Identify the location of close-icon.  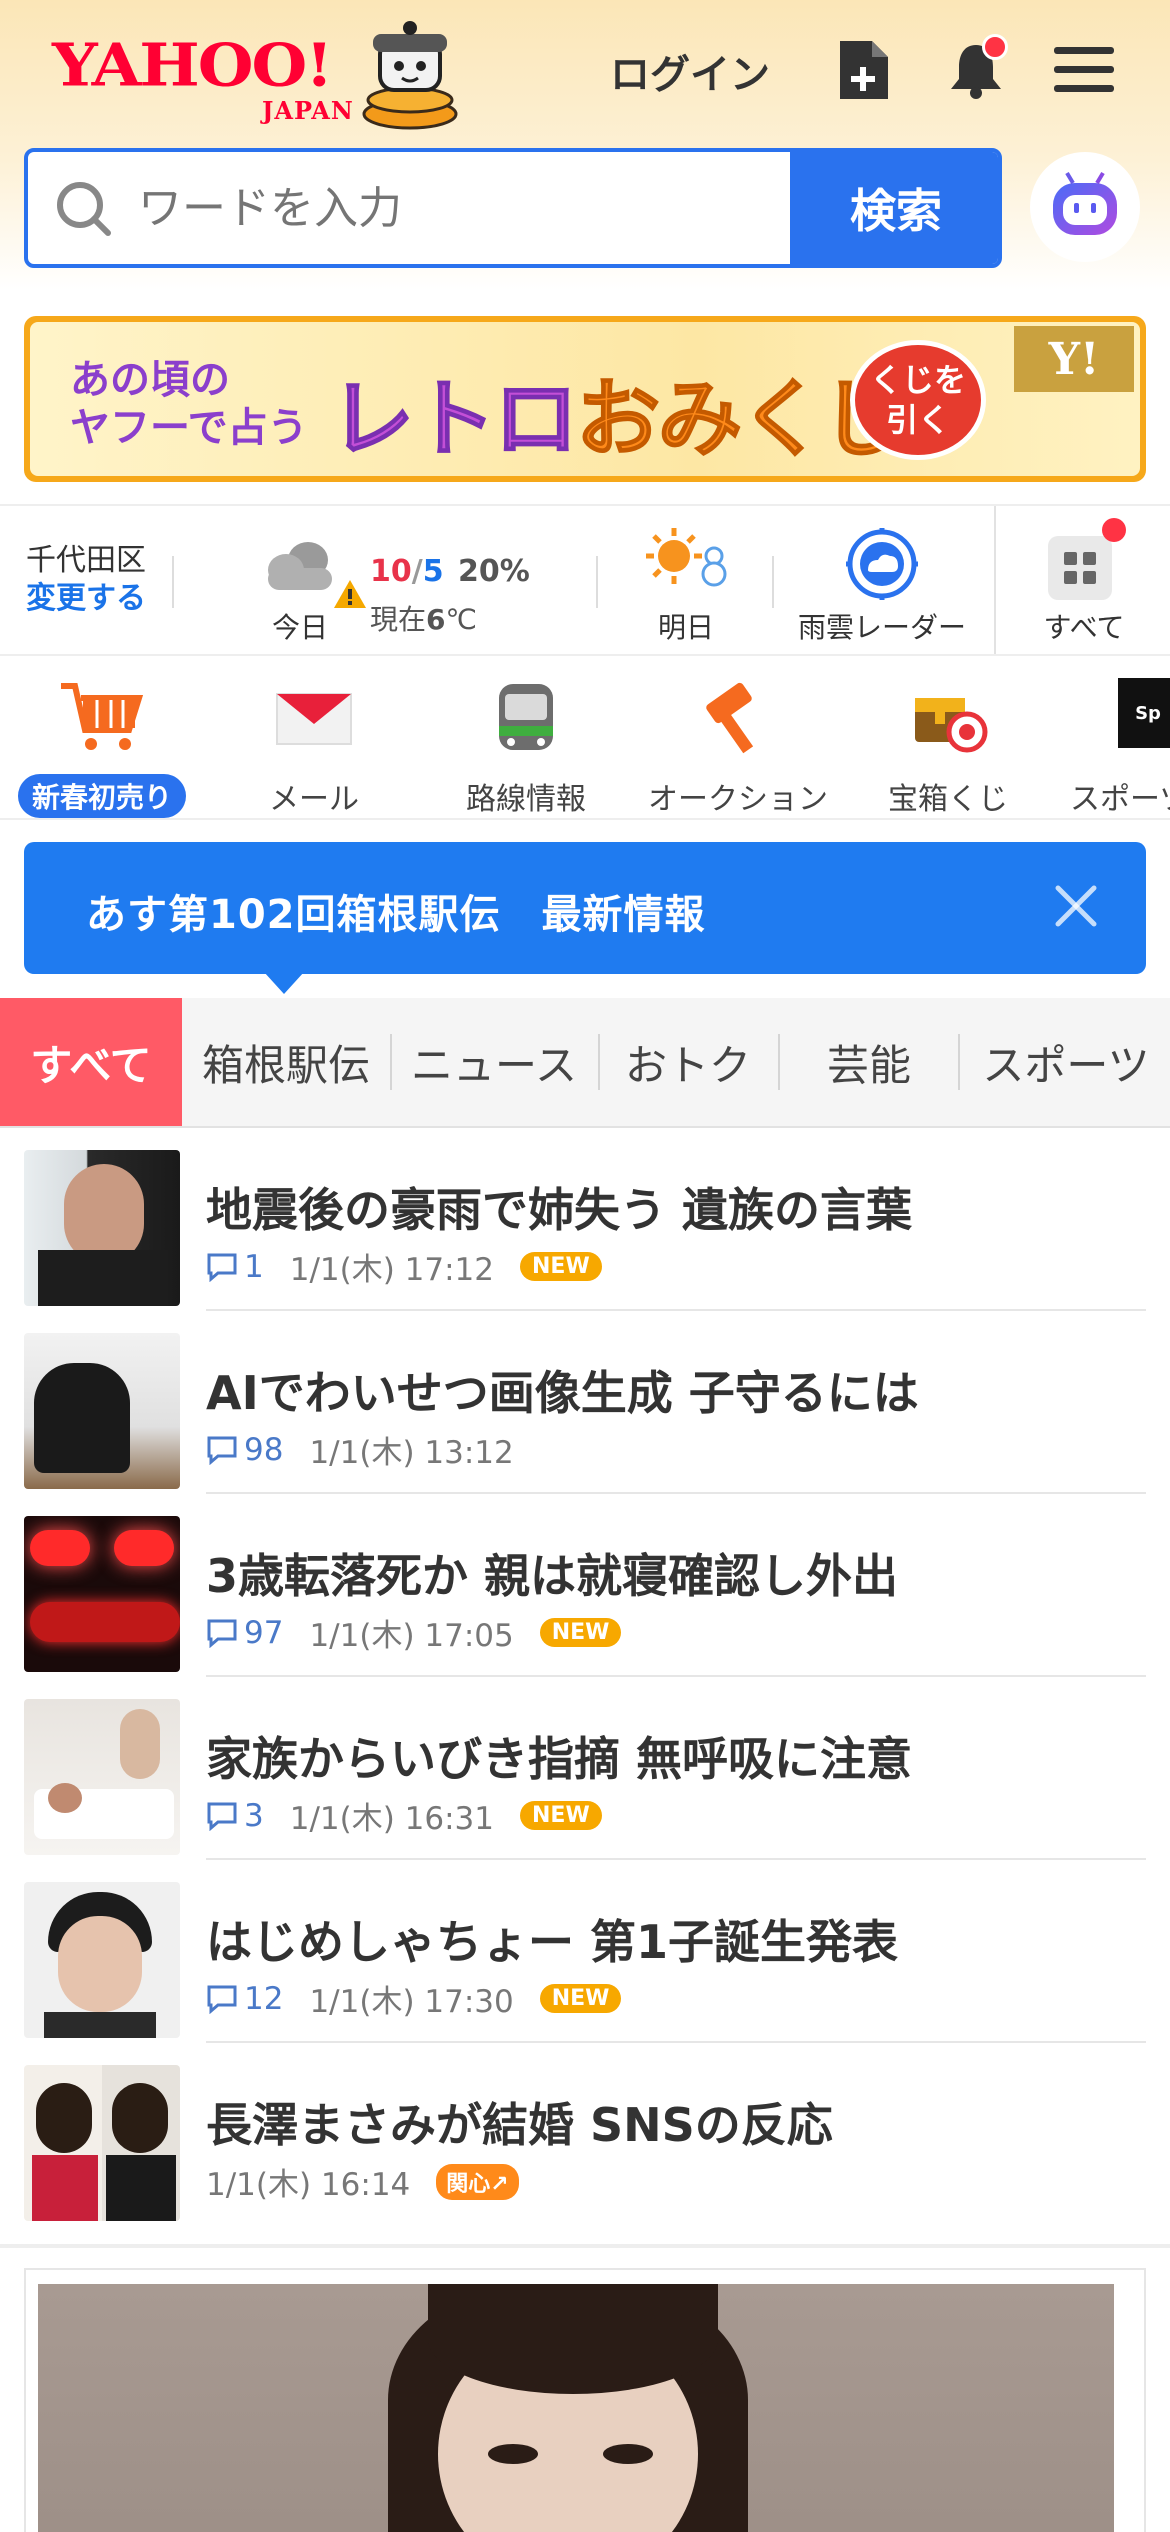
(1076, 906).